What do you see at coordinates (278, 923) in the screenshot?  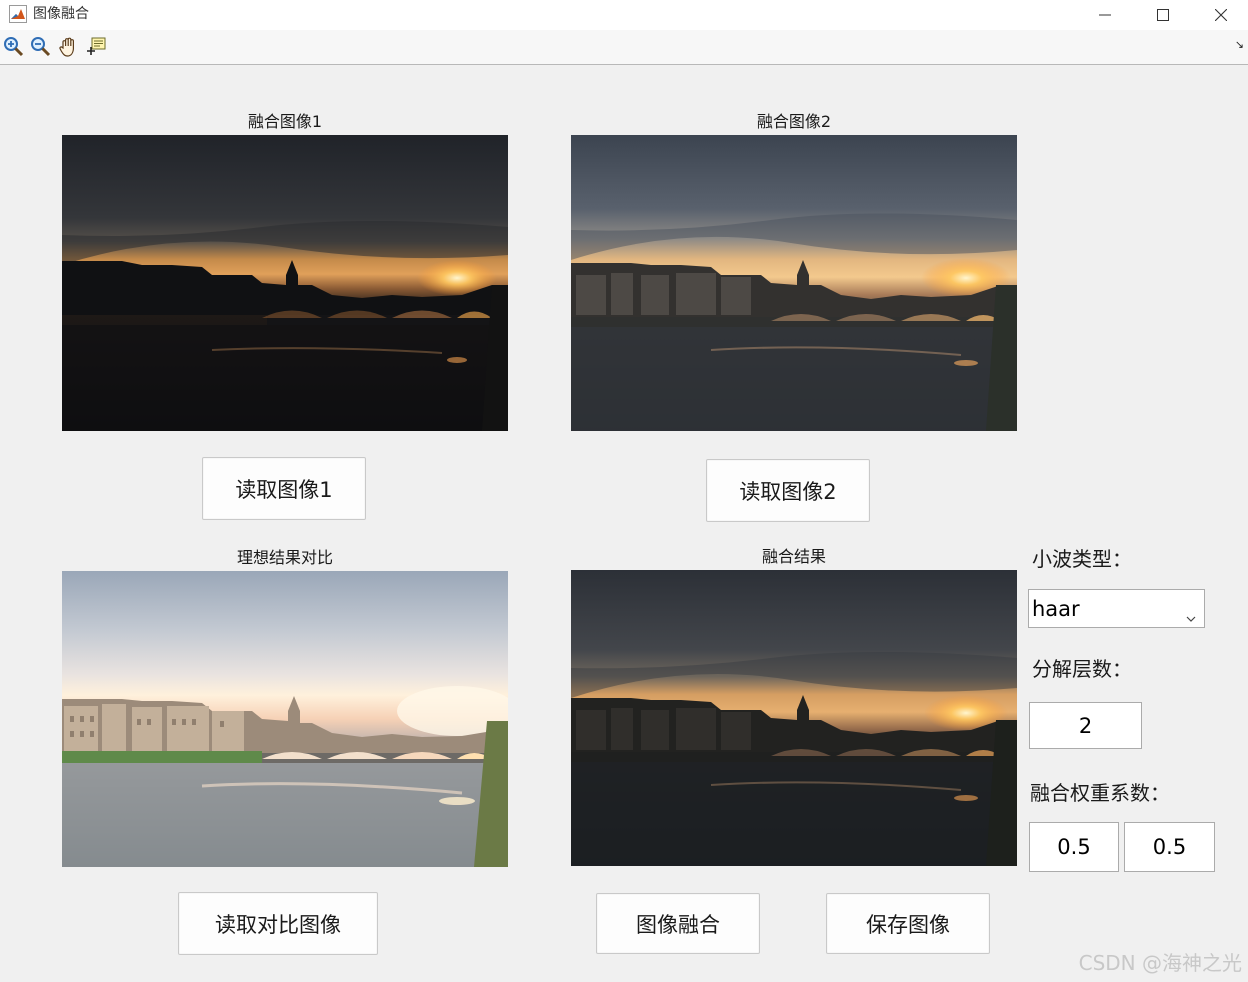 I see `read-reference-button: 读取对比图像` at bounding box center [278, 923].